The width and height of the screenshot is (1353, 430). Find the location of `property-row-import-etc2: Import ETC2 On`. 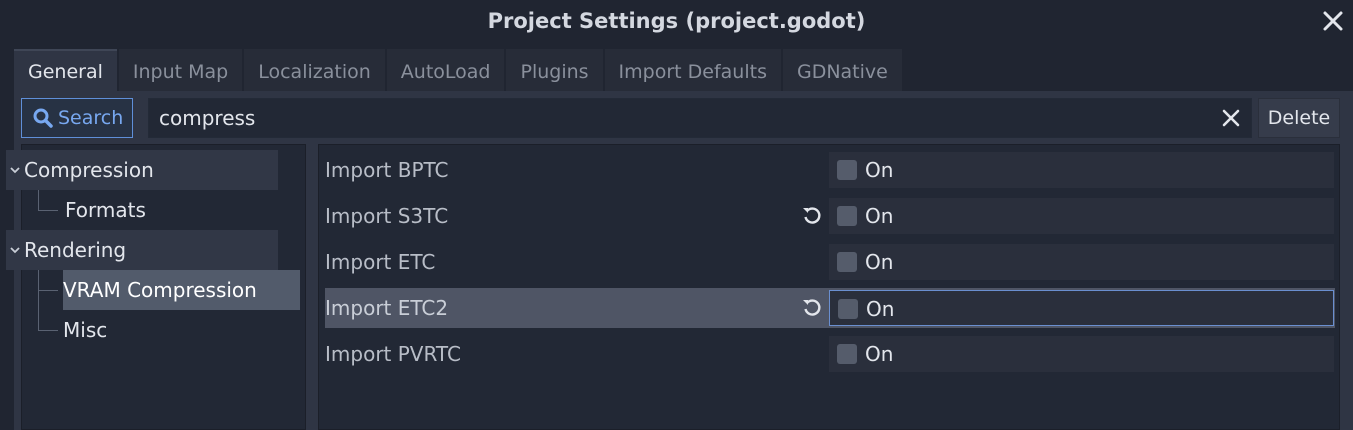

property-row-import-etc2: Import ETC2 On is located at coordinates (830, 308).